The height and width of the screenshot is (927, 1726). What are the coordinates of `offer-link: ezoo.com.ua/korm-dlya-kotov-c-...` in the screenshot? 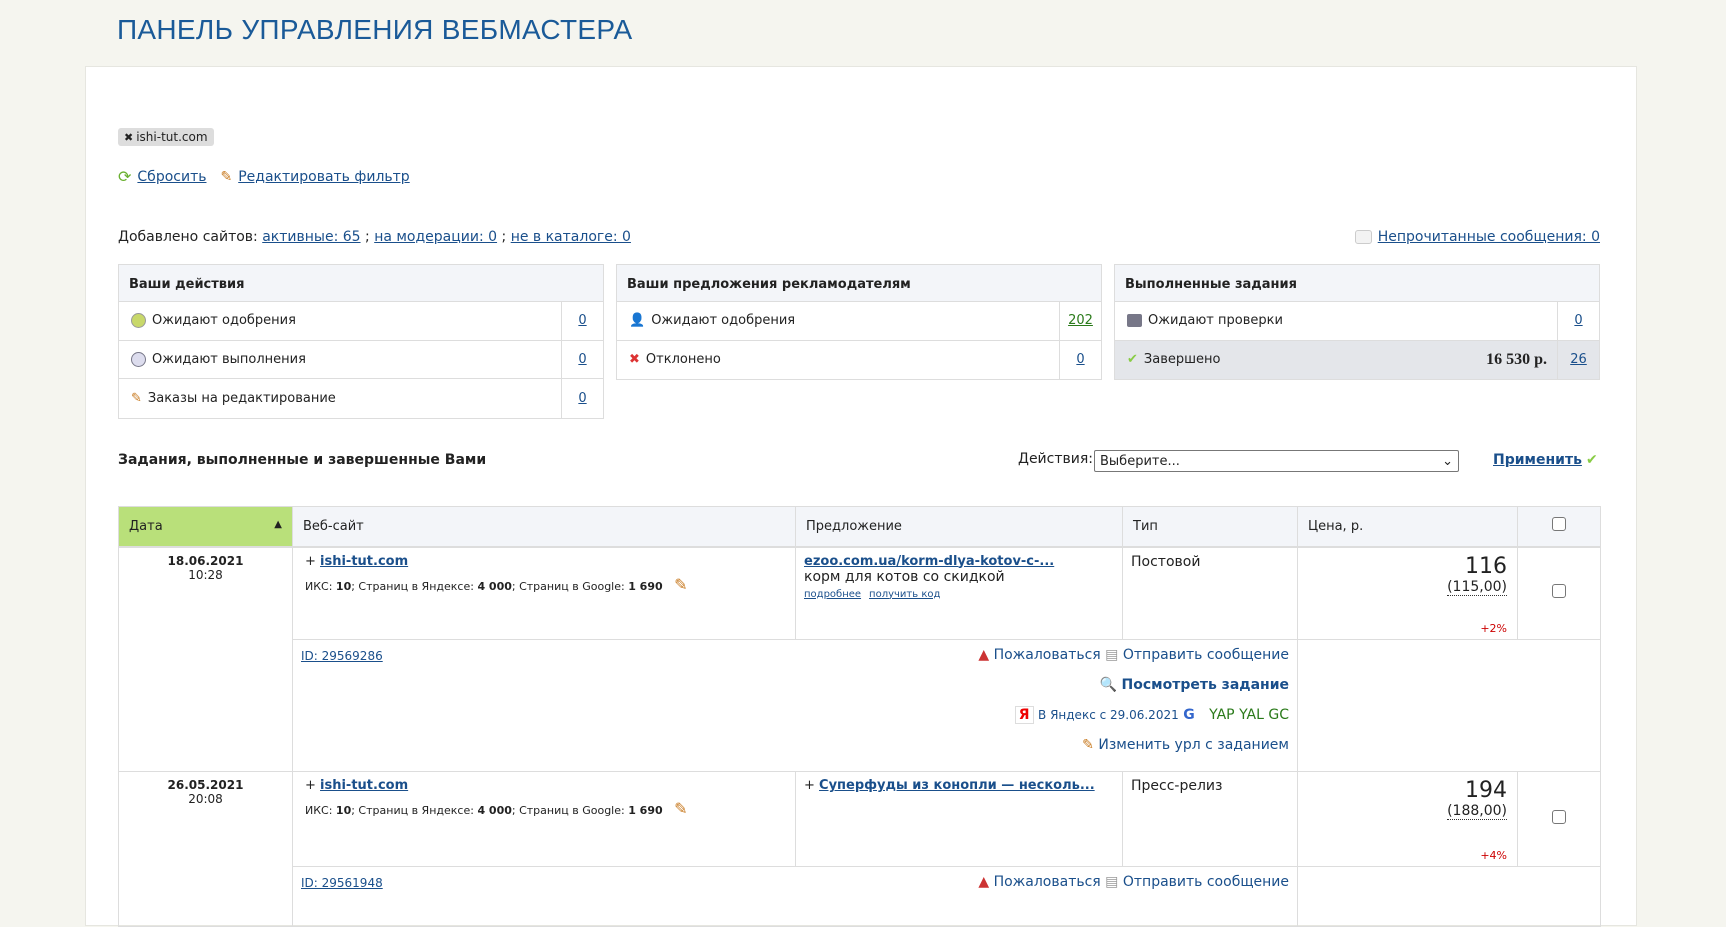 It's located at (929, 561).